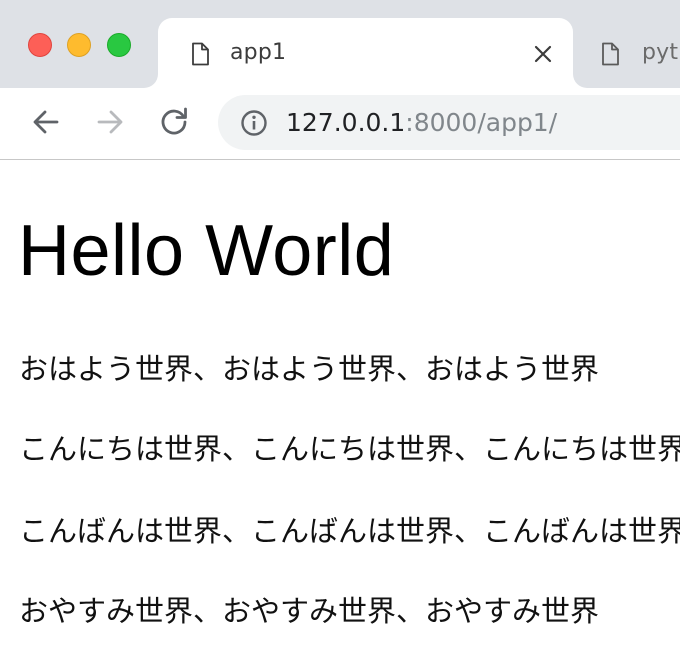  I want to click on tab-pyt: pyt, so click(627, 53).